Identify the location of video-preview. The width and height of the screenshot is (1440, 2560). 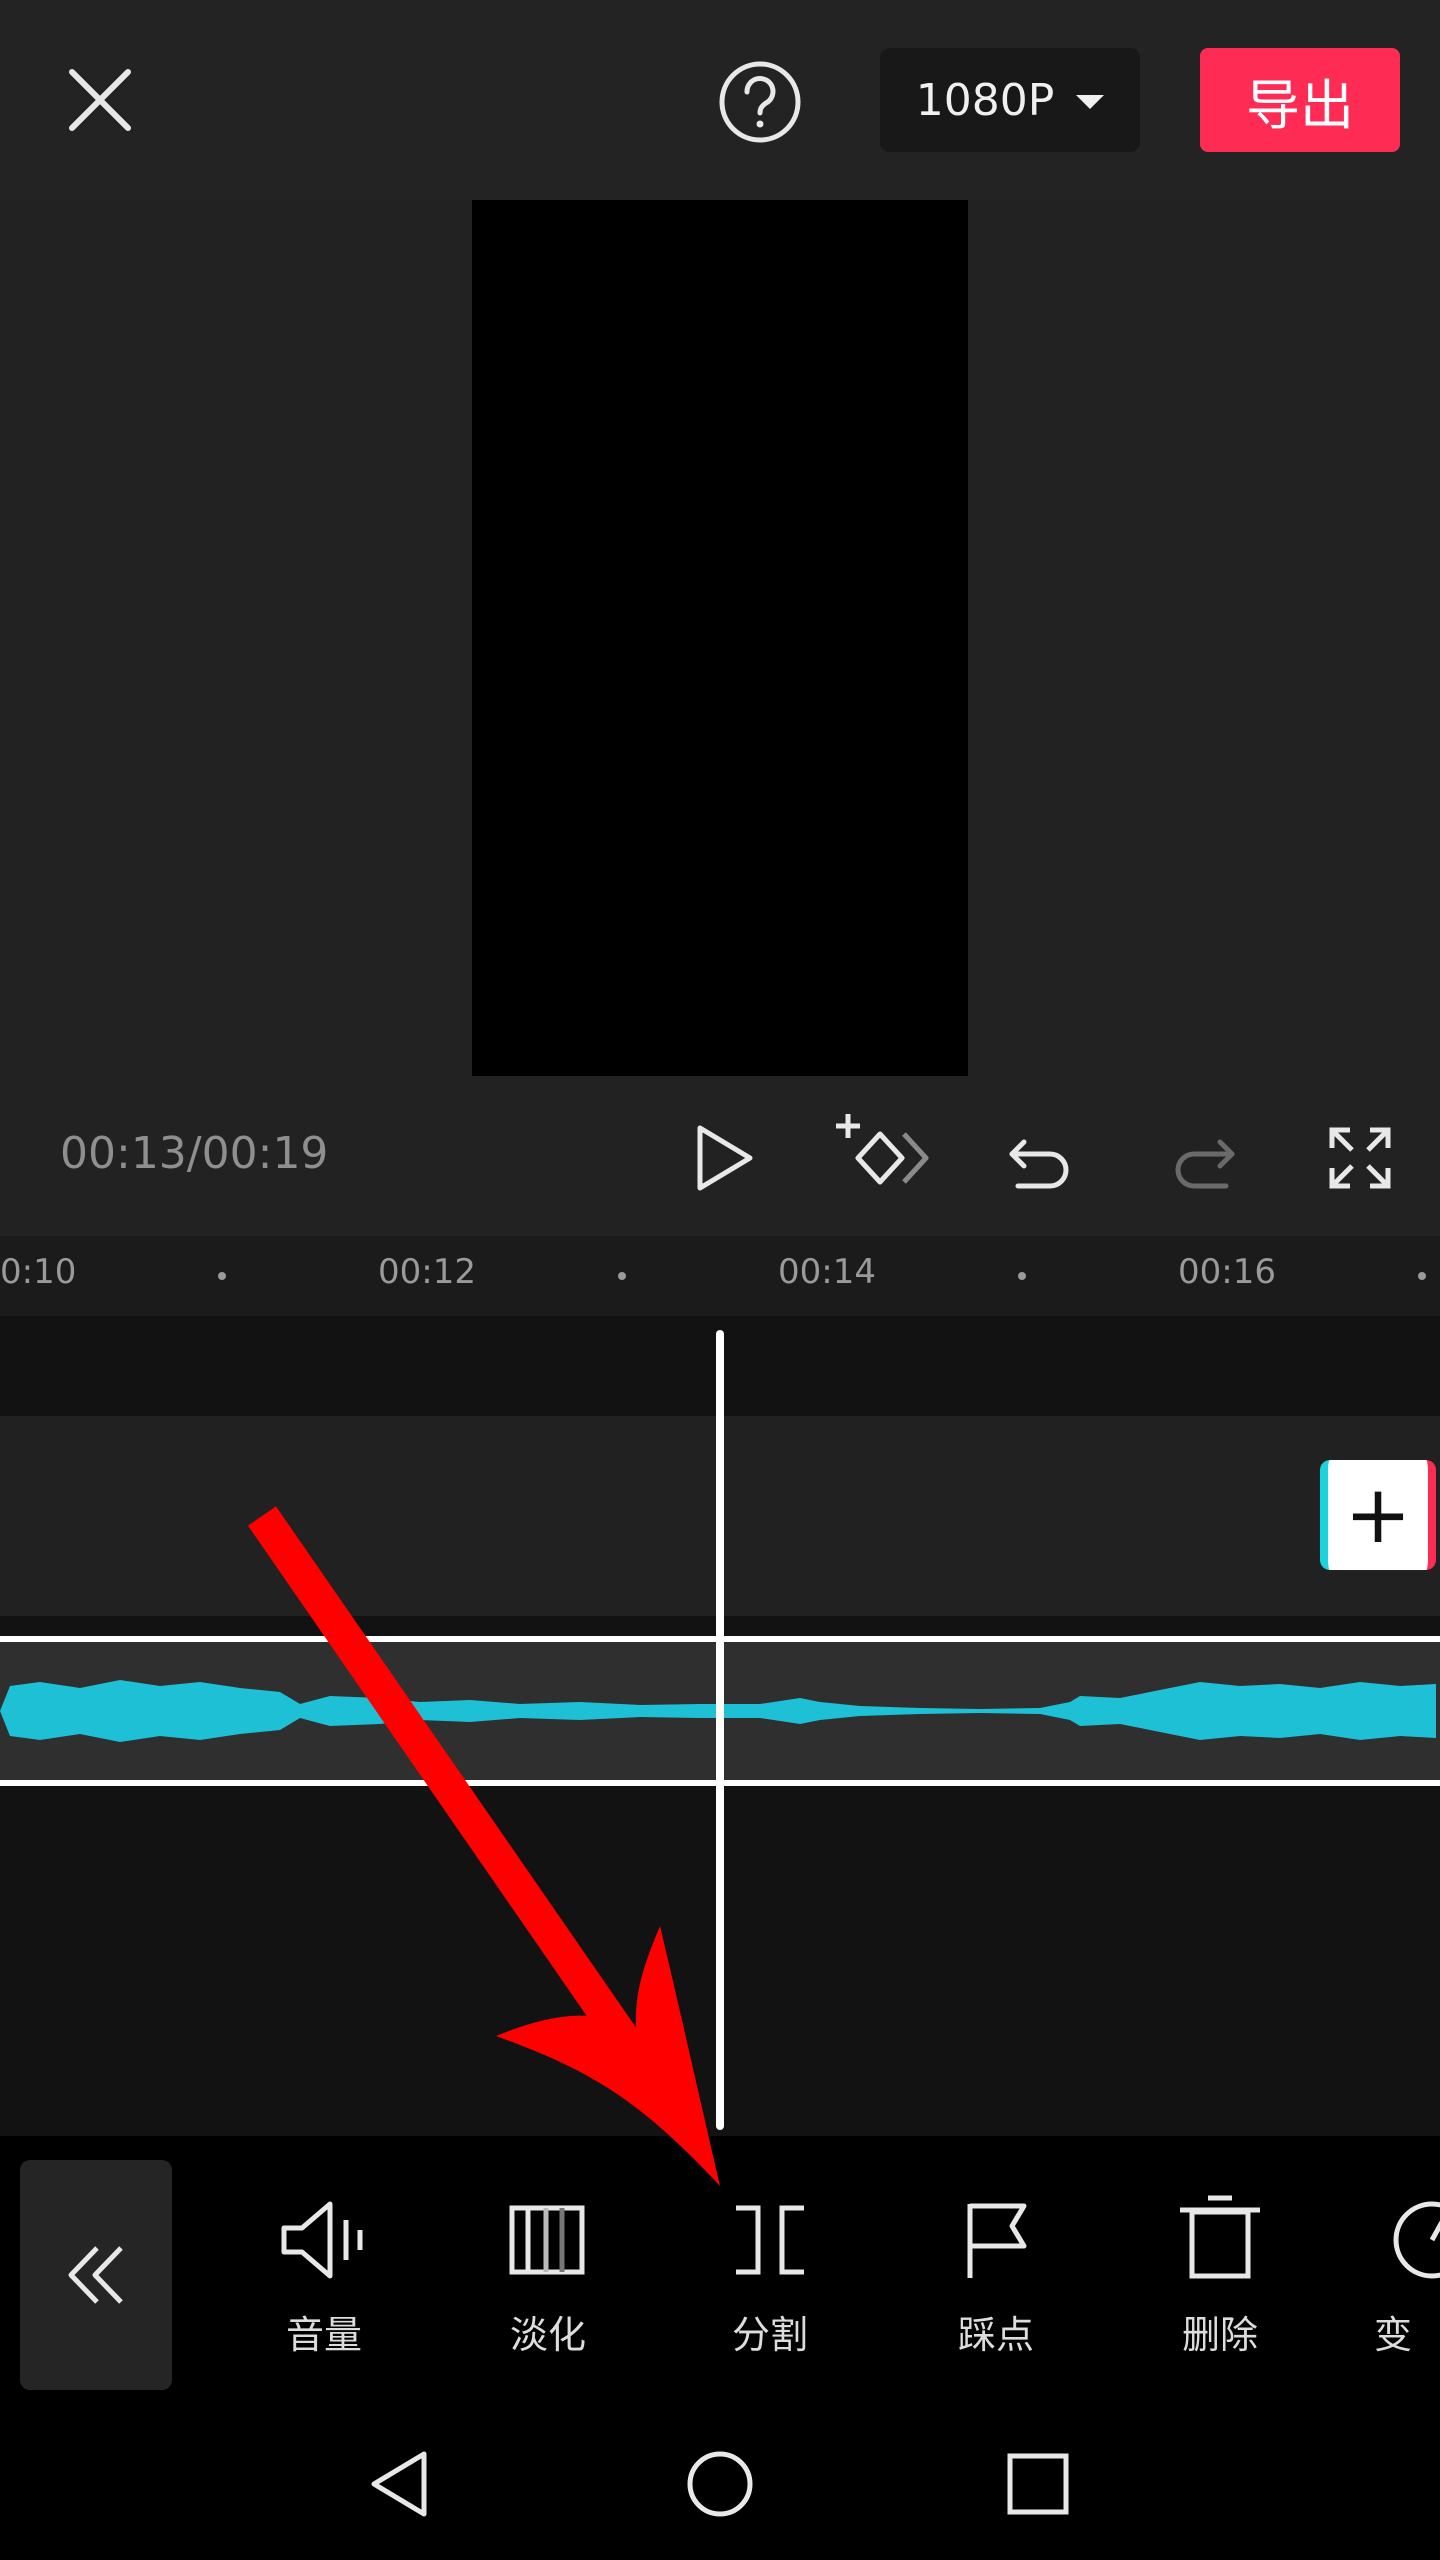
(720, 638).